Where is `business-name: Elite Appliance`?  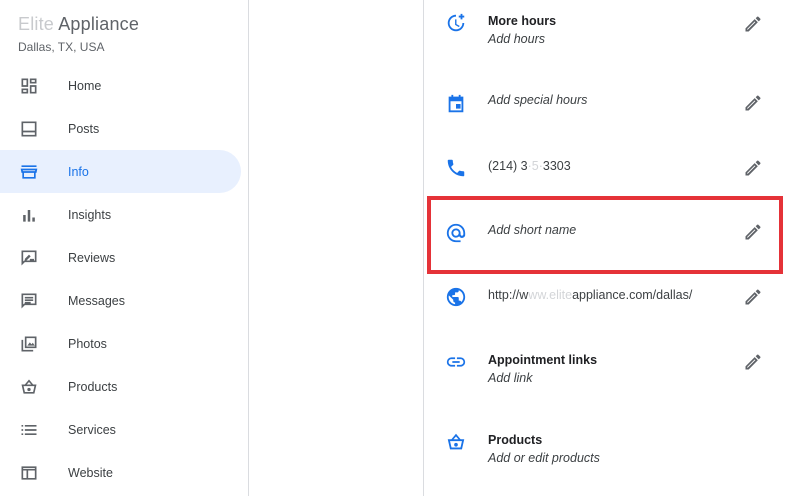
business-name: Elite Appliance is located at coordinates (78, 24).